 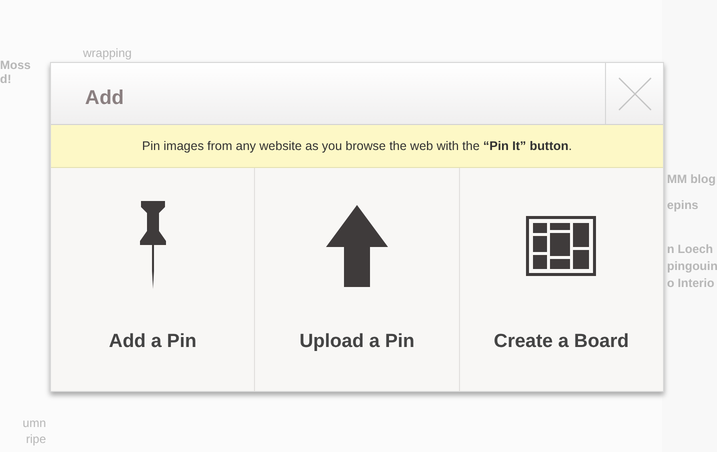 I want to click on up-arrow-icon, so click(x=357, y=246).